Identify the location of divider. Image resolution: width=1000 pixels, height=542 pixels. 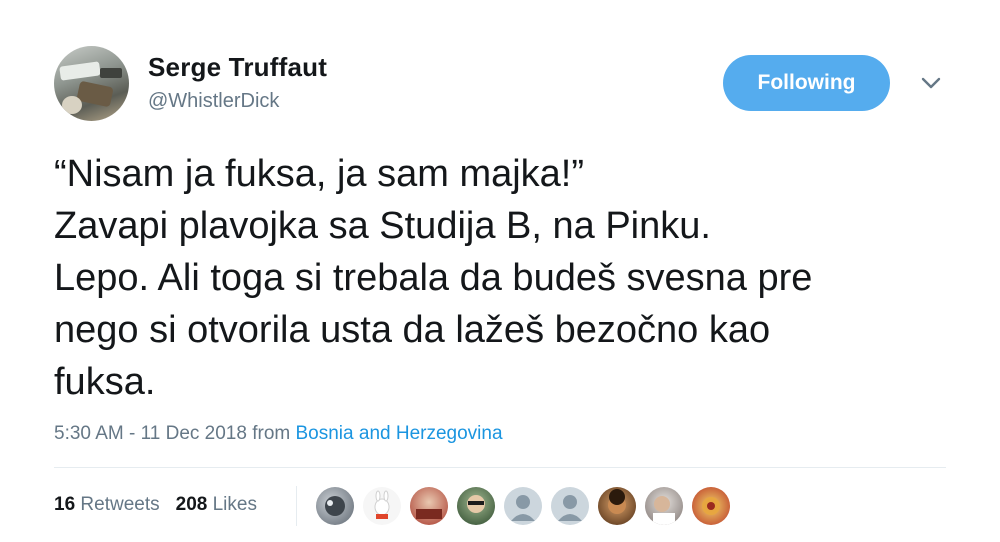
(500, 467).